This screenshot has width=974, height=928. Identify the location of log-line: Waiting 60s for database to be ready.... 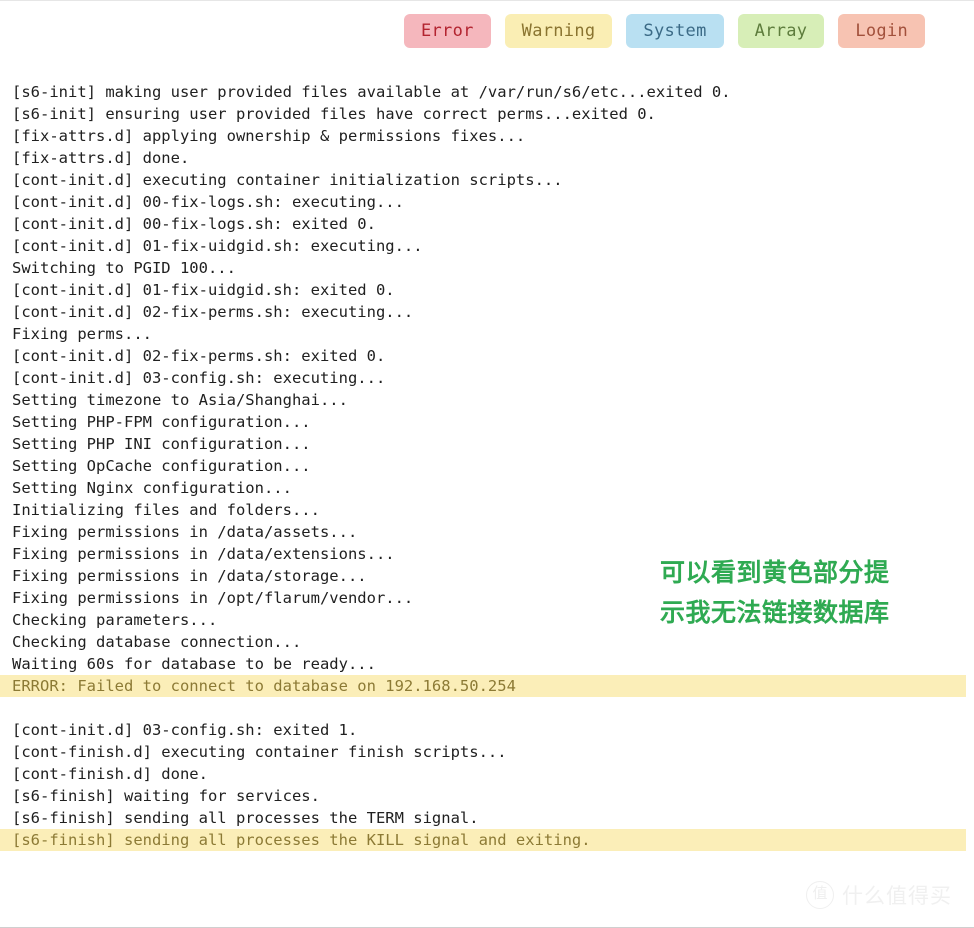
(194, 664).